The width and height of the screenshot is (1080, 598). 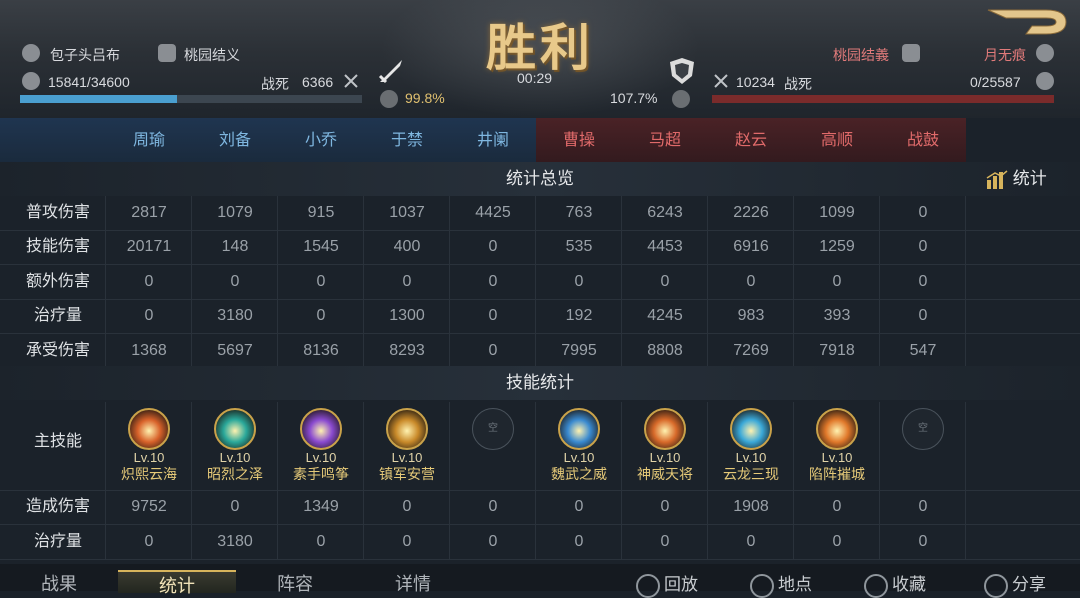 I want to click on left-troops-count: 15841/34600, so click(x=89, y=82).